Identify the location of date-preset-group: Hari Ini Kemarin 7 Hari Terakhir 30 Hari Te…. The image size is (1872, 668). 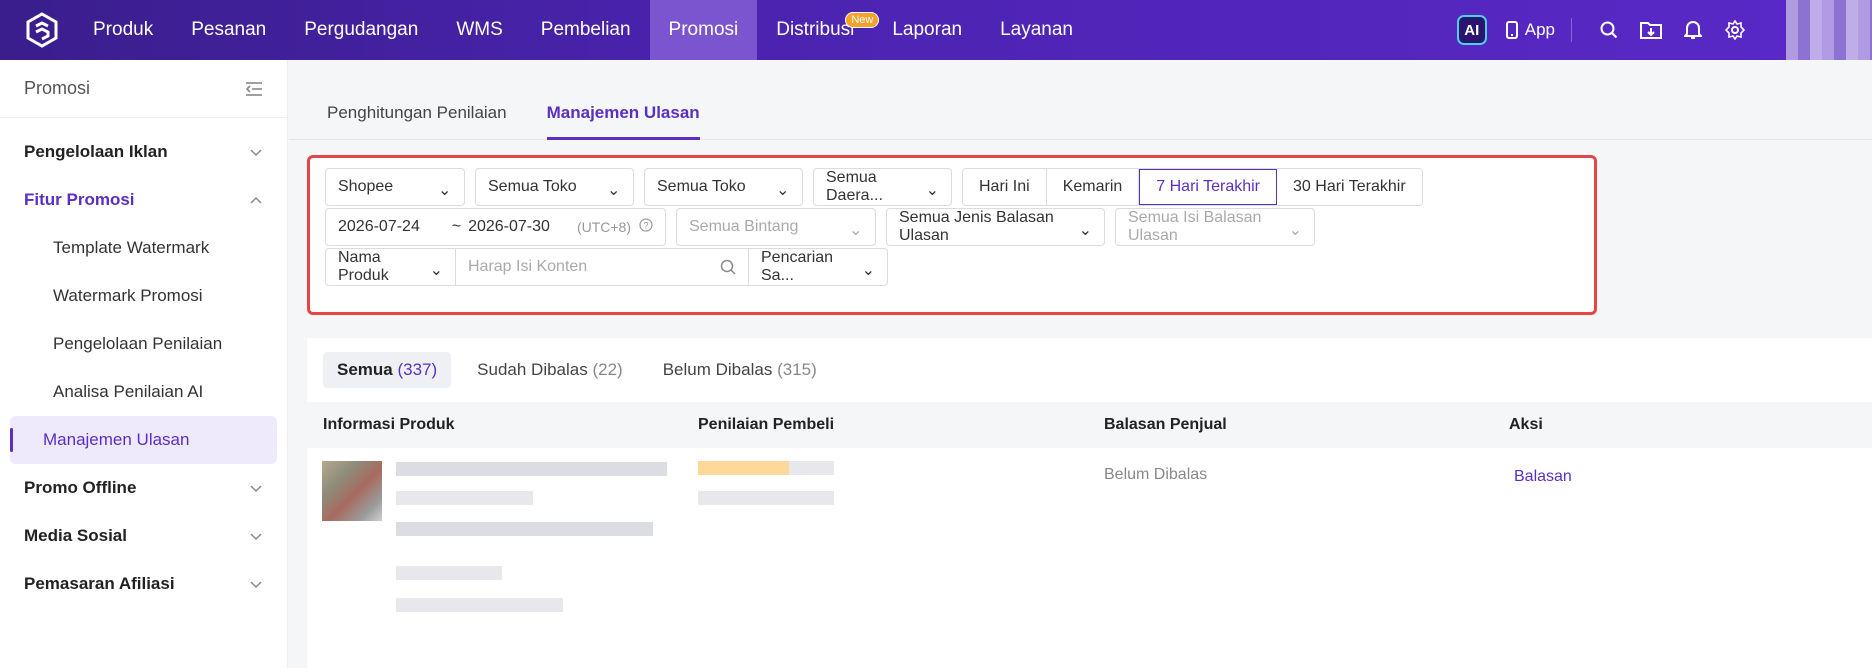
(1192, 187).